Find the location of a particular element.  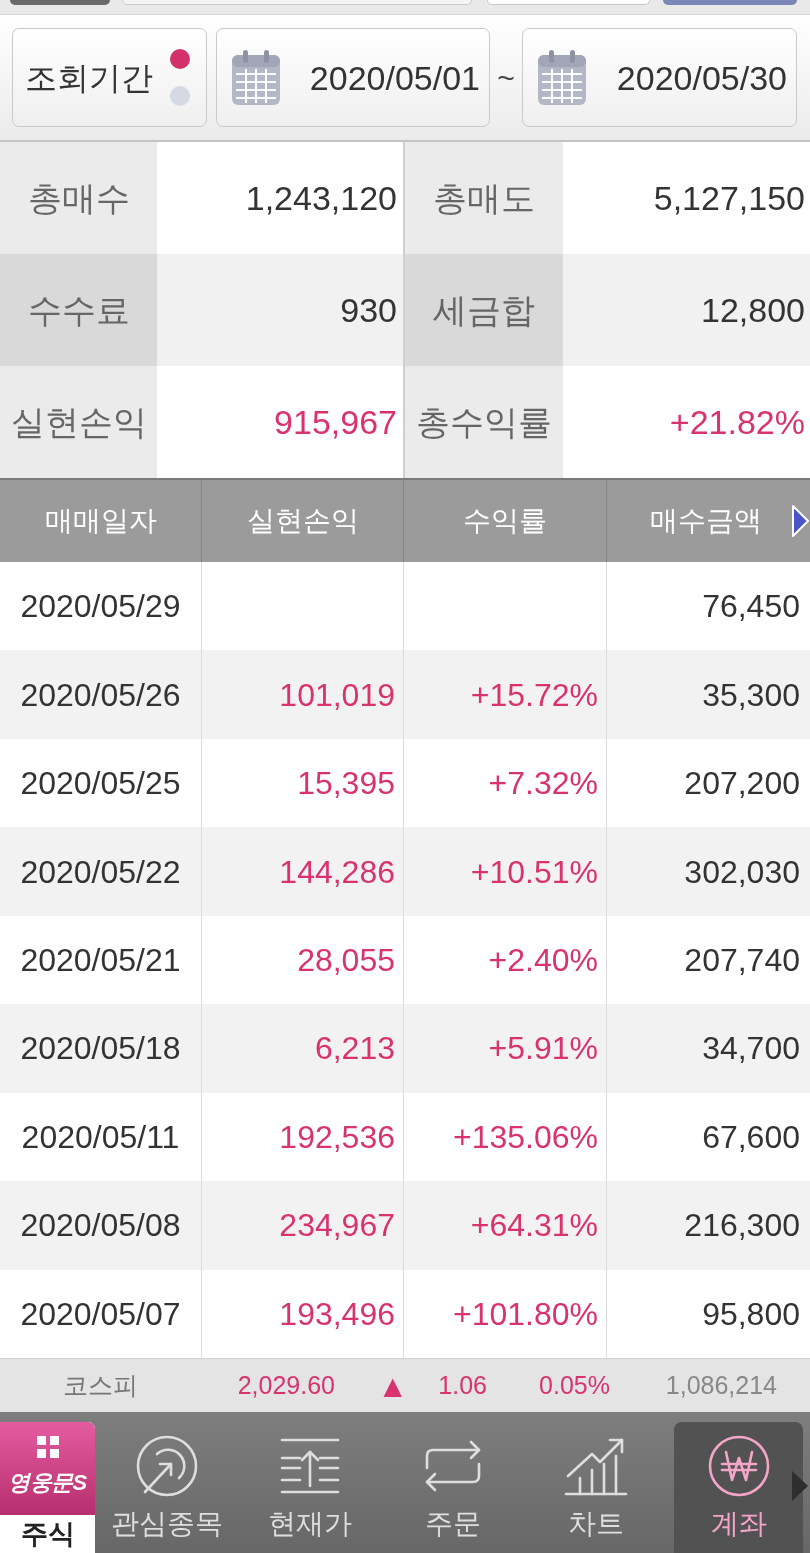

won-icon is located at coordinates (738, 1466).